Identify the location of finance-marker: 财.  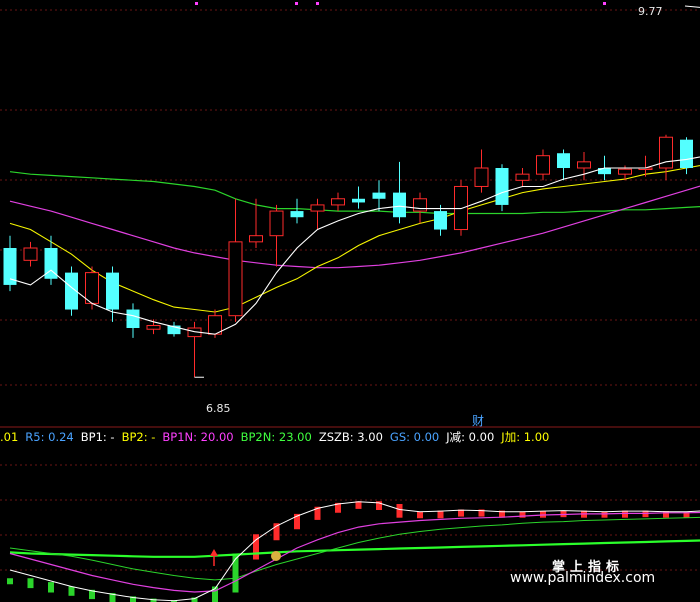
(478, 420).